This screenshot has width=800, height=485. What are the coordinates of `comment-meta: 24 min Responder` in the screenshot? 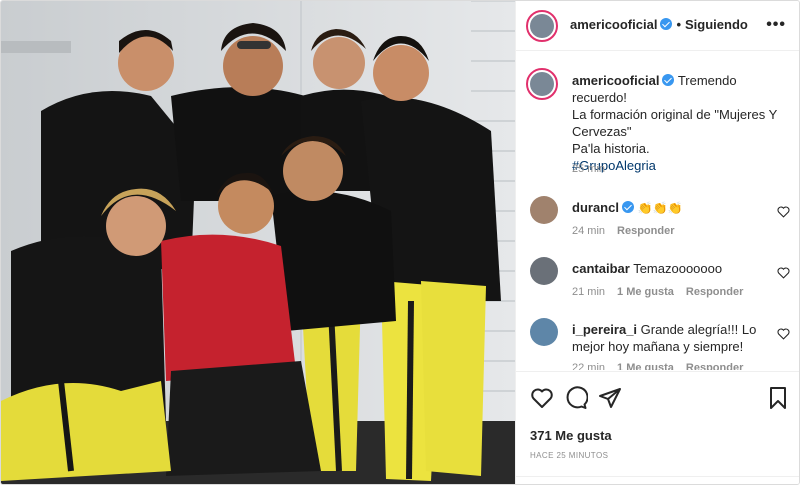 It's located at (623, 231).